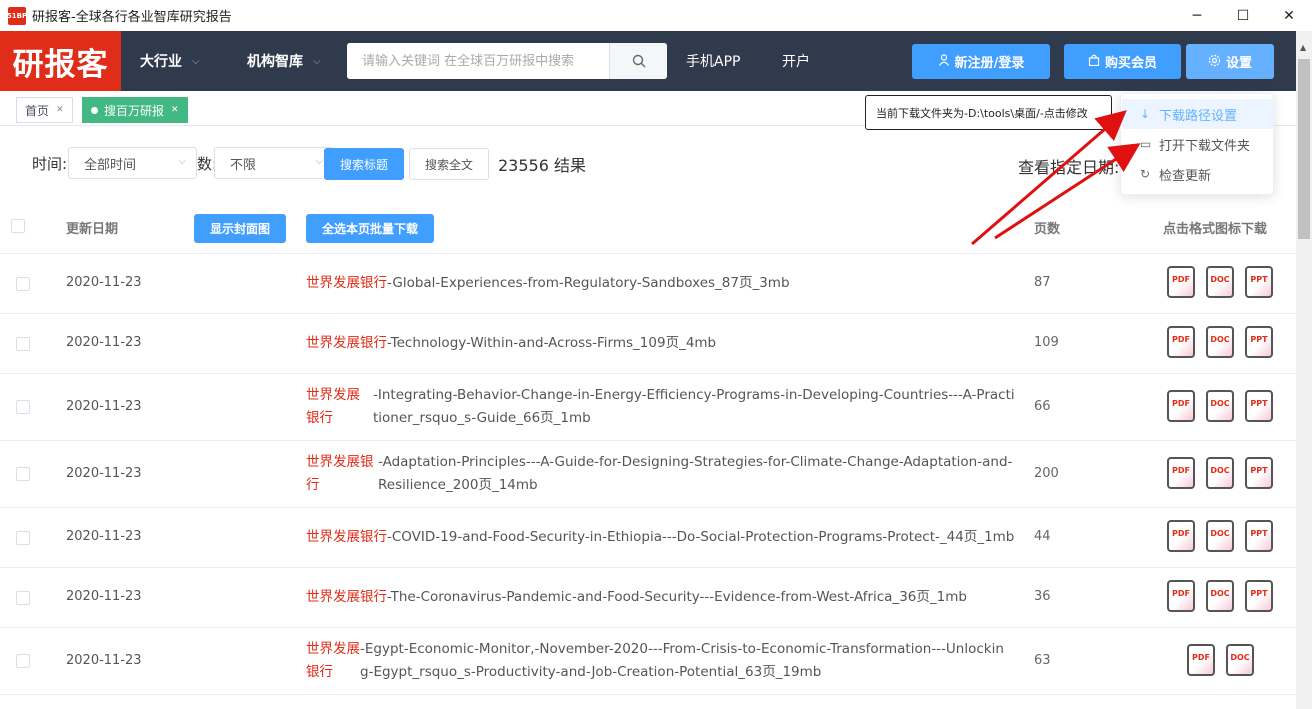 The height and width of the screenshot is (709, 1312). Describe the element at coordinates (1304, 149) in the screenshot. I see `scrollbar-thumb` at that location.